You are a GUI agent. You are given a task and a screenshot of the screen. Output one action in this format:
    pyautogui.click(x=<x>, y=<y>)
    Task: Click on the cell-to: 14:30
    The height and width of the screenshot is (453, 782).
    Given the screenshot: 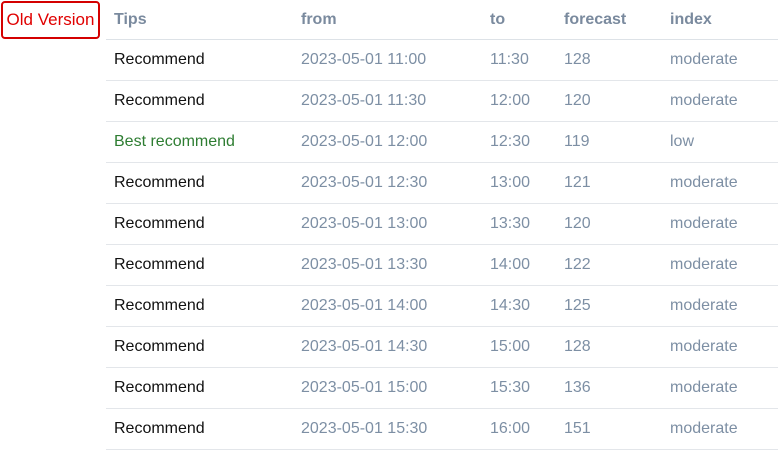 What is the action you would take?
    pyautogui.click(x=519, y=306)
    